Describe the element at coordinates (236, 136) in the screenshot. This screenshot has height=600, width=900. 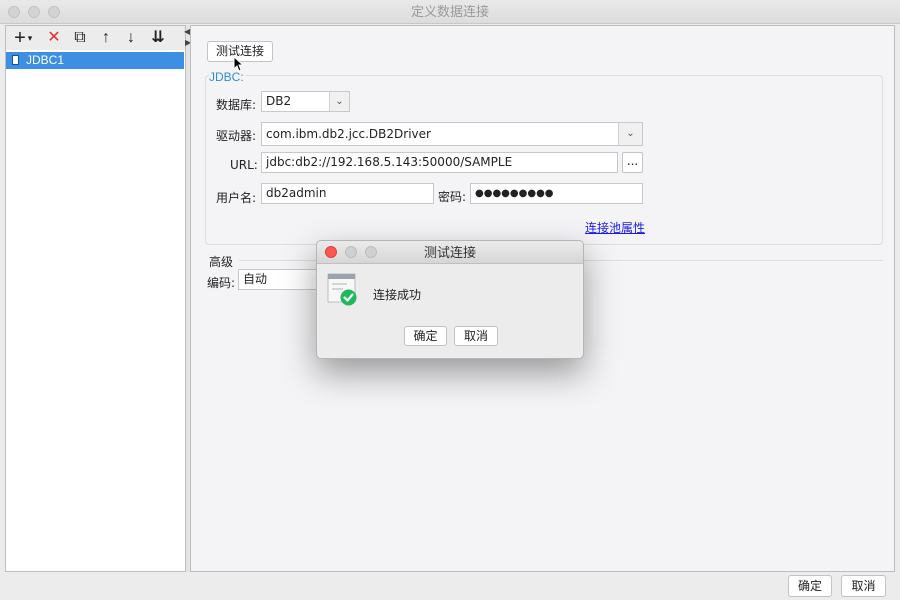
I see `driver-label: 驱动器:` at that location.